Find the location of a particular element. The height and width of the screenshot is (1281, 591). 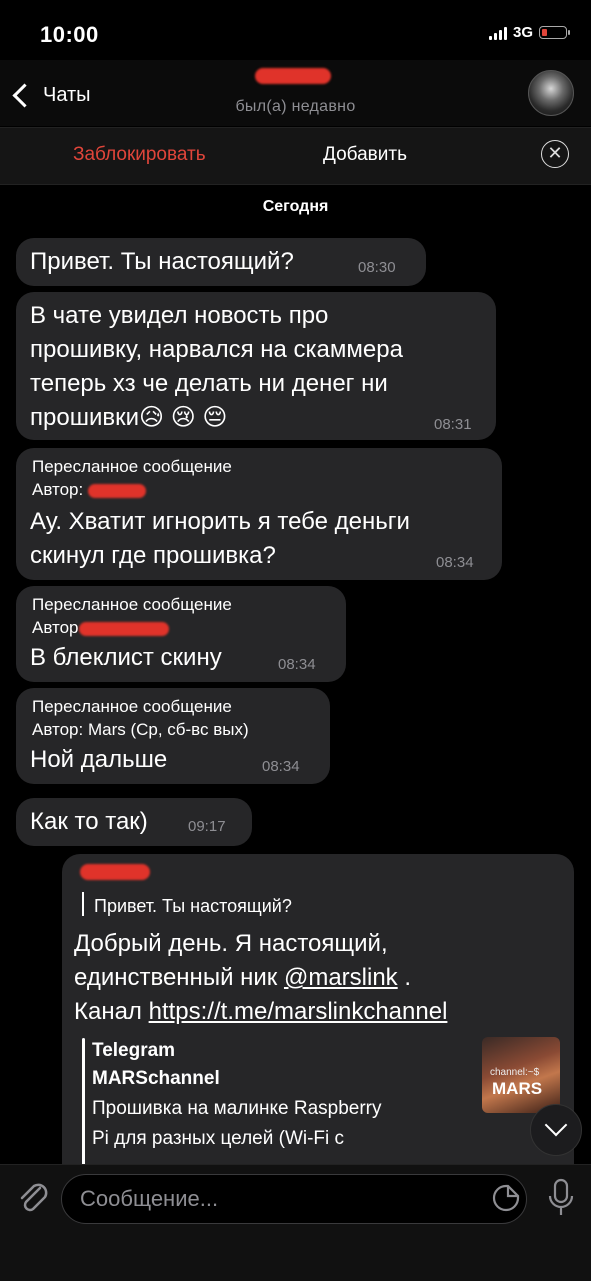

battery-icon is located at coordinates (554, 32).